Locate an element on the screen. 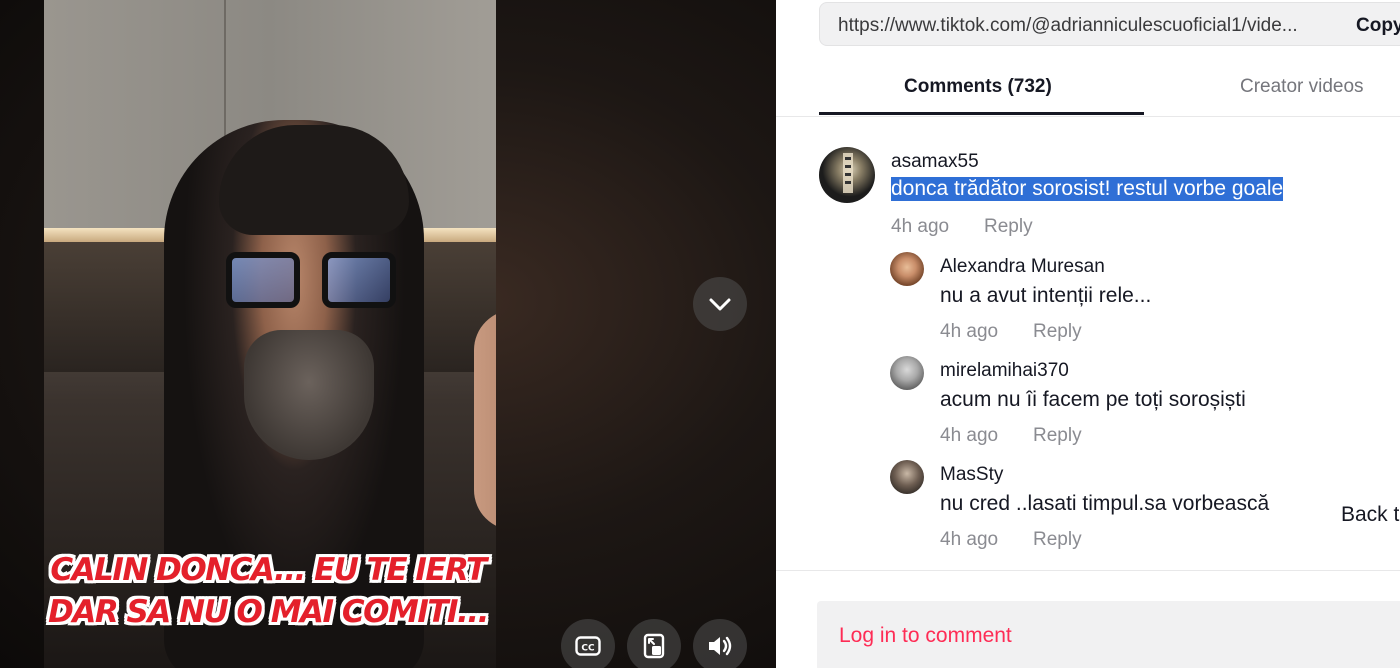 This screenshot has width=1400, height=668. volume-button is located at coordinates (720, 643).